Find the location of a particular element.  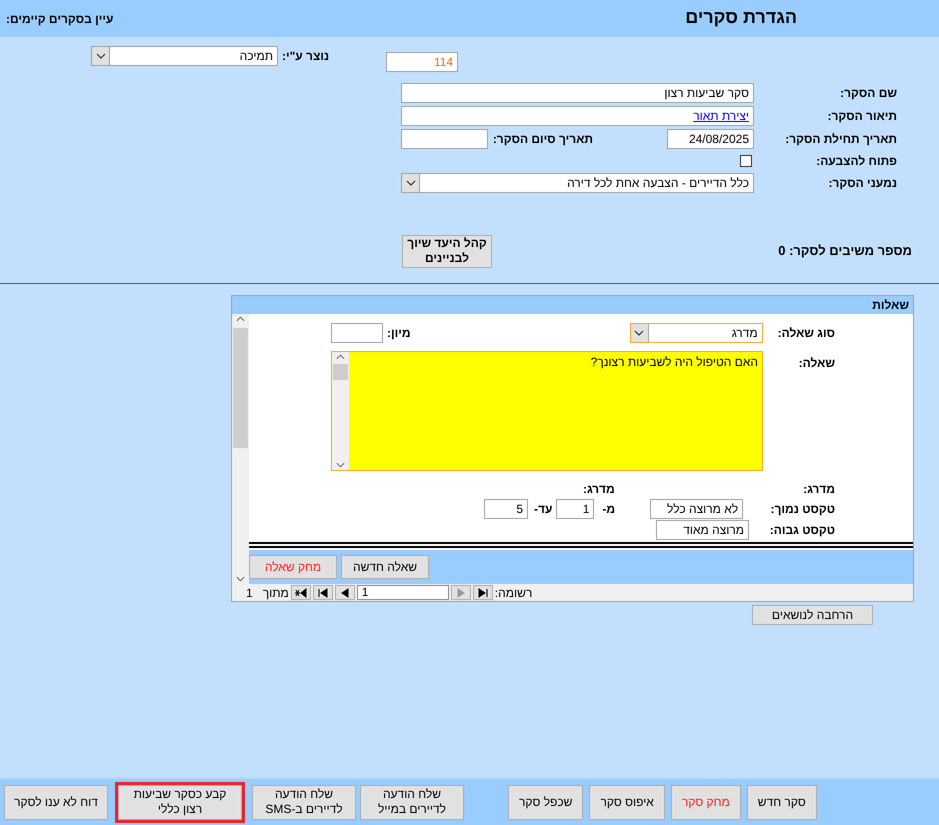

field-label: תיאור הסקר: is located at coordinates (862, 116).